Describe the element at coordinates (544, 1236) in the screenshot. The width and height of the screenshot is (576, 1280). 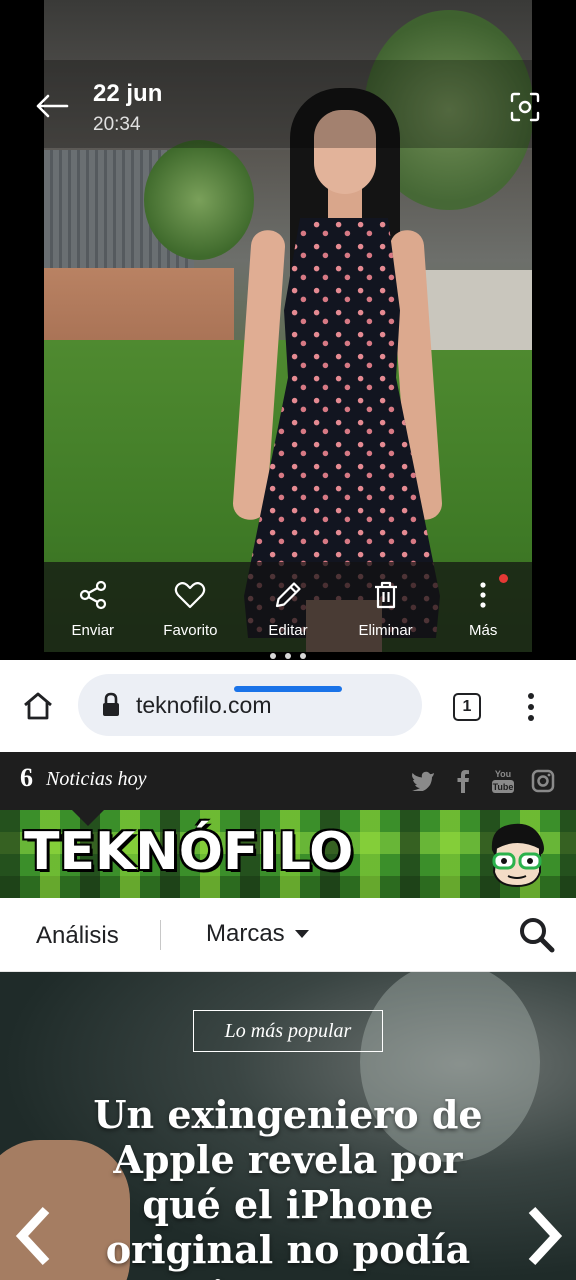
I see `carousel-next-icon` at that location.